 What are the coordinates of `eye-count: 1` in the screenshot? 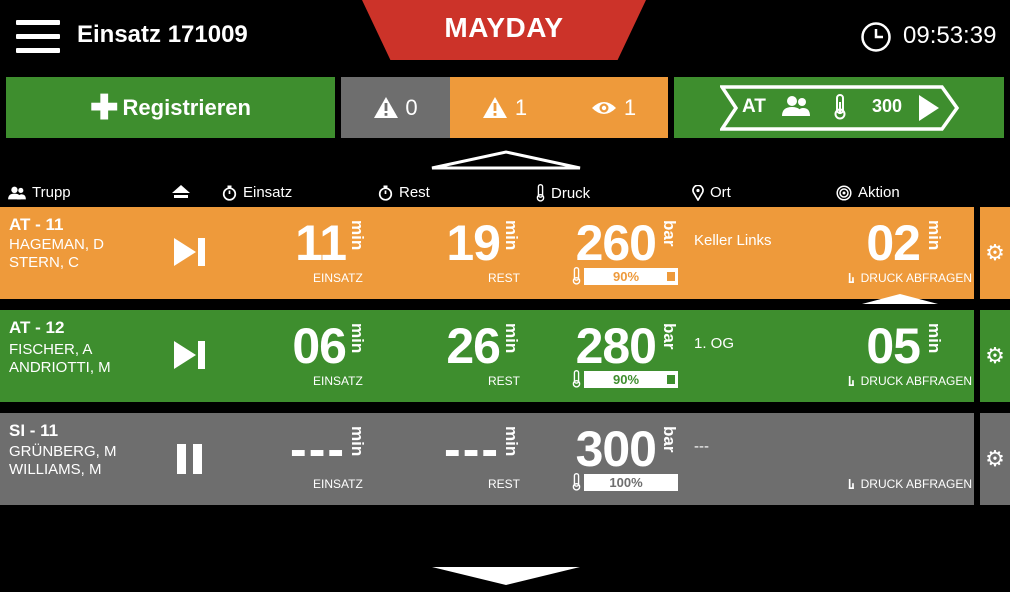 It's located at (630, 107).